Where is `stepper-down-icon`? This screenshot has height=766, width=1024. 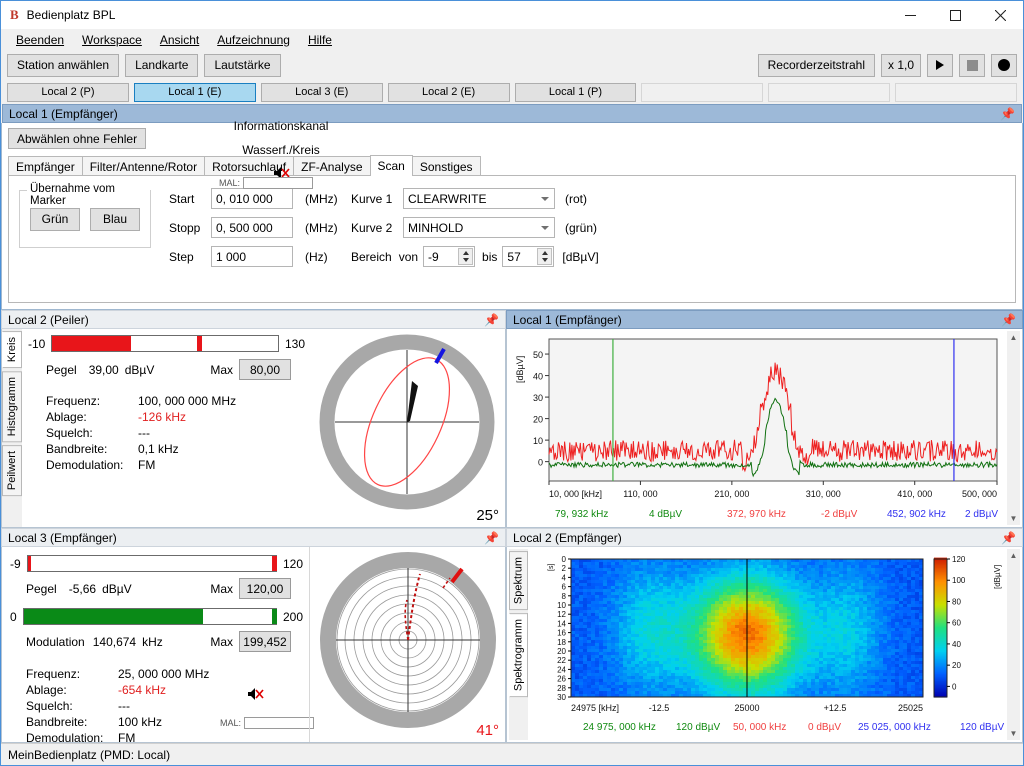
stepper-down-icon is located at coordinates (465, 260).